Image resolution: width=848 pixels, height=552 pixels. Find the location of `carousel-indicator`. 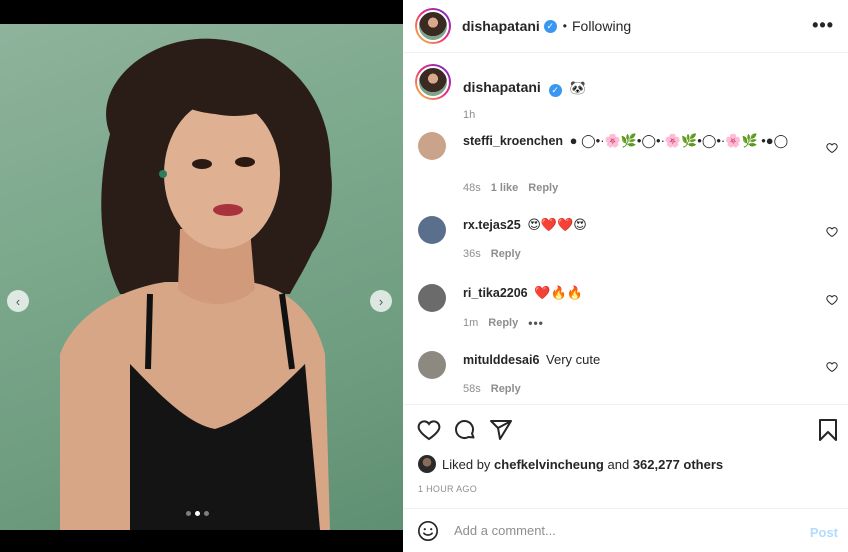

carousel-indicator is located at coordinates (197, 513).